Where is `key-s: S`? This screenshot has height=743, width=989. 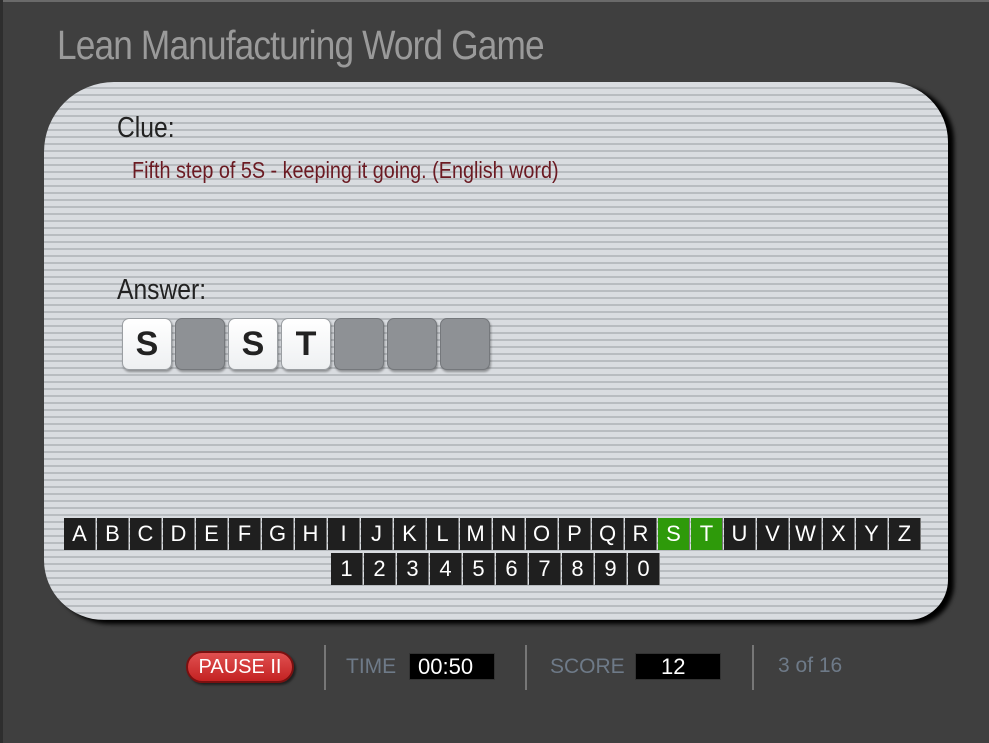
key-s: S is located at coordinates (674, 534).